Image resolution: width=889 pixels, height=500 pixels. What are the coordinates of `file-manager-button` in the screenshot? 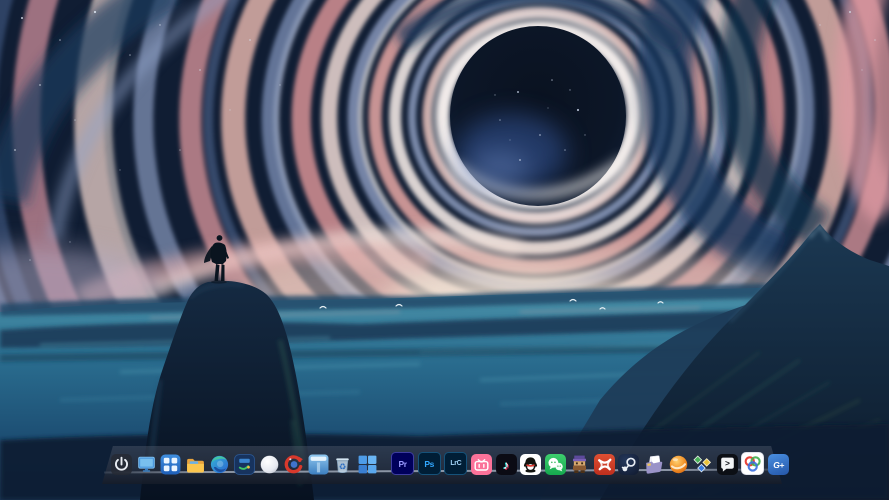 It's located at (195, 464).